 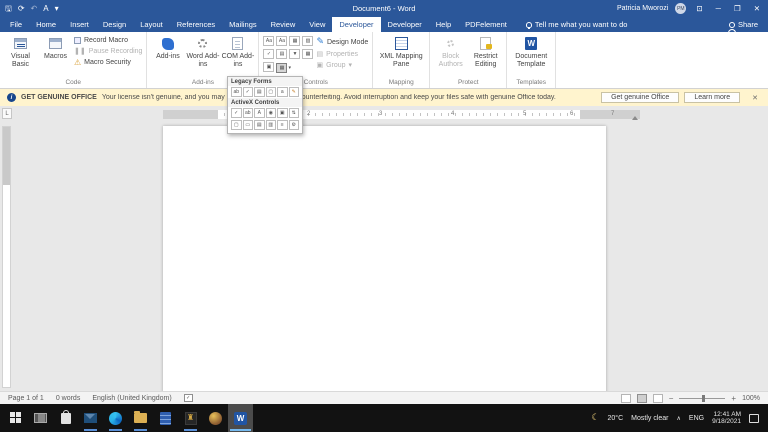 What do you see at coordinates (236, 92) in the screenshot?
I see `text-form-field-icon: ab` at bounding box center [236, 92].